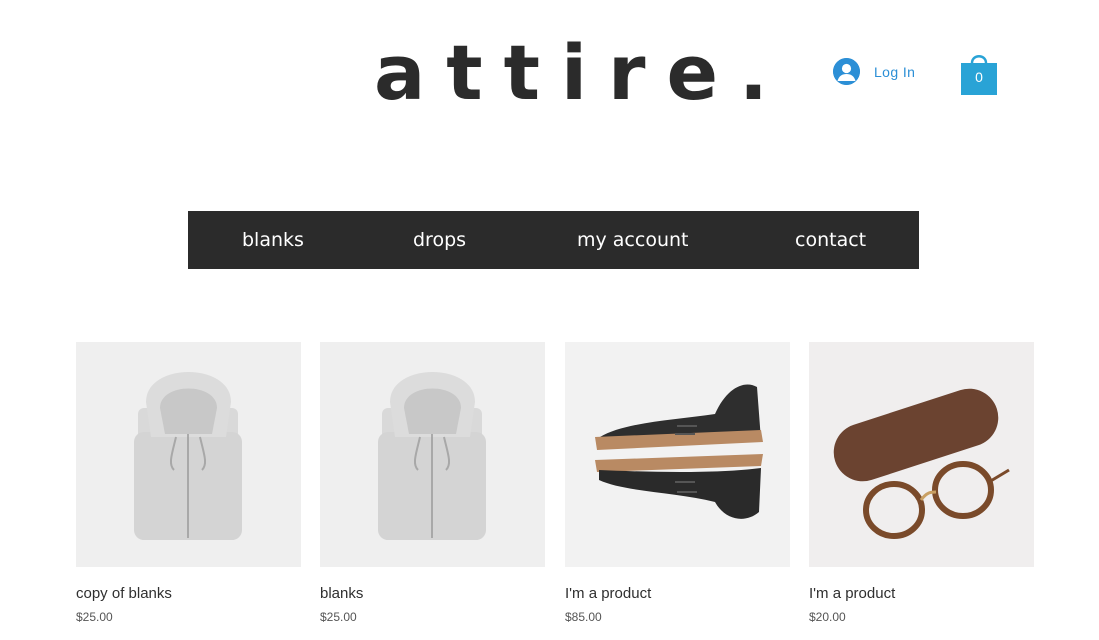 The image size is (1099, 640). What do you see at coordinates (581, 73) in the screenshot?
I see `site-logo: attire.` at bounding box center [581, 73].